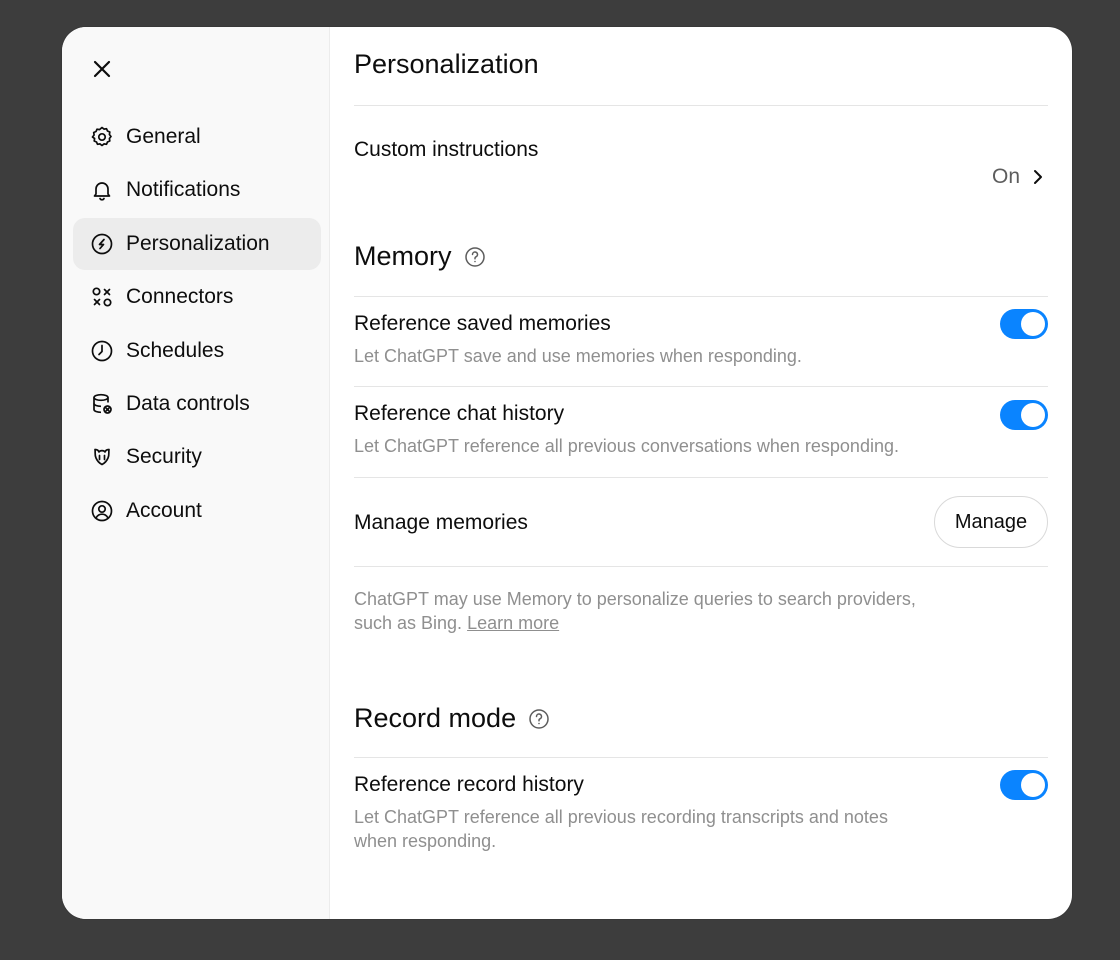 The width and height of the screenshot is (1120, 960). I want to click on page-title: Personalization, so click(446, 64).